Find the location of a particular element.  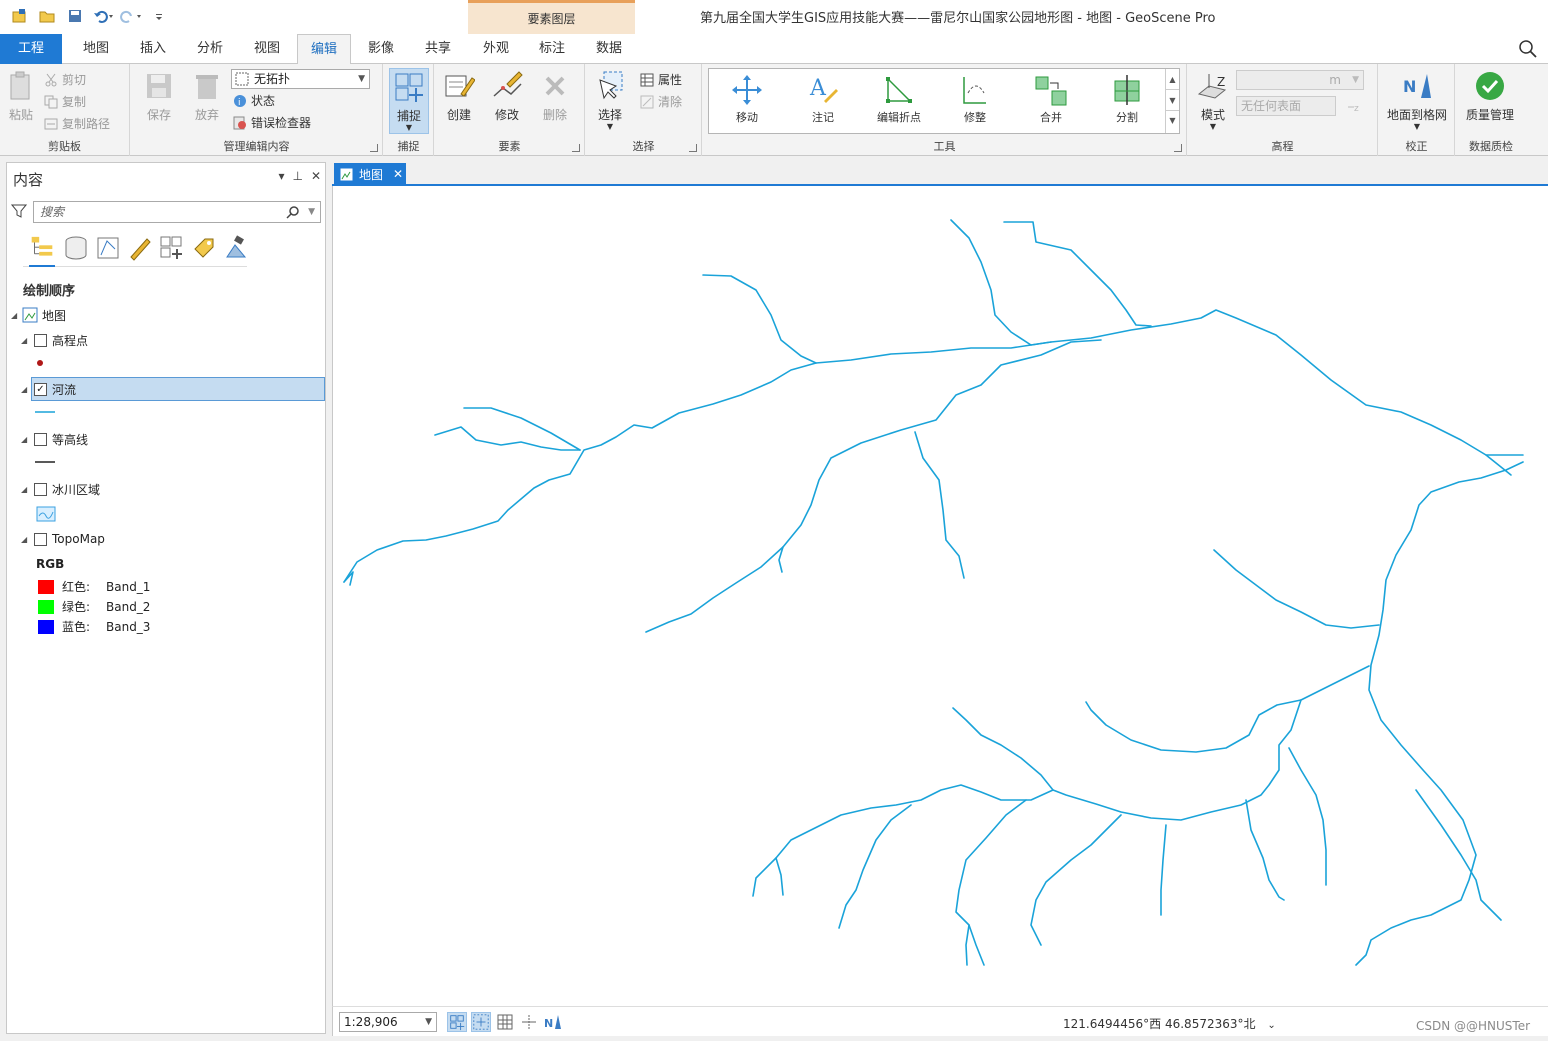

search-options-chevron-icon: ▼ is located at coordinates (311, 212).